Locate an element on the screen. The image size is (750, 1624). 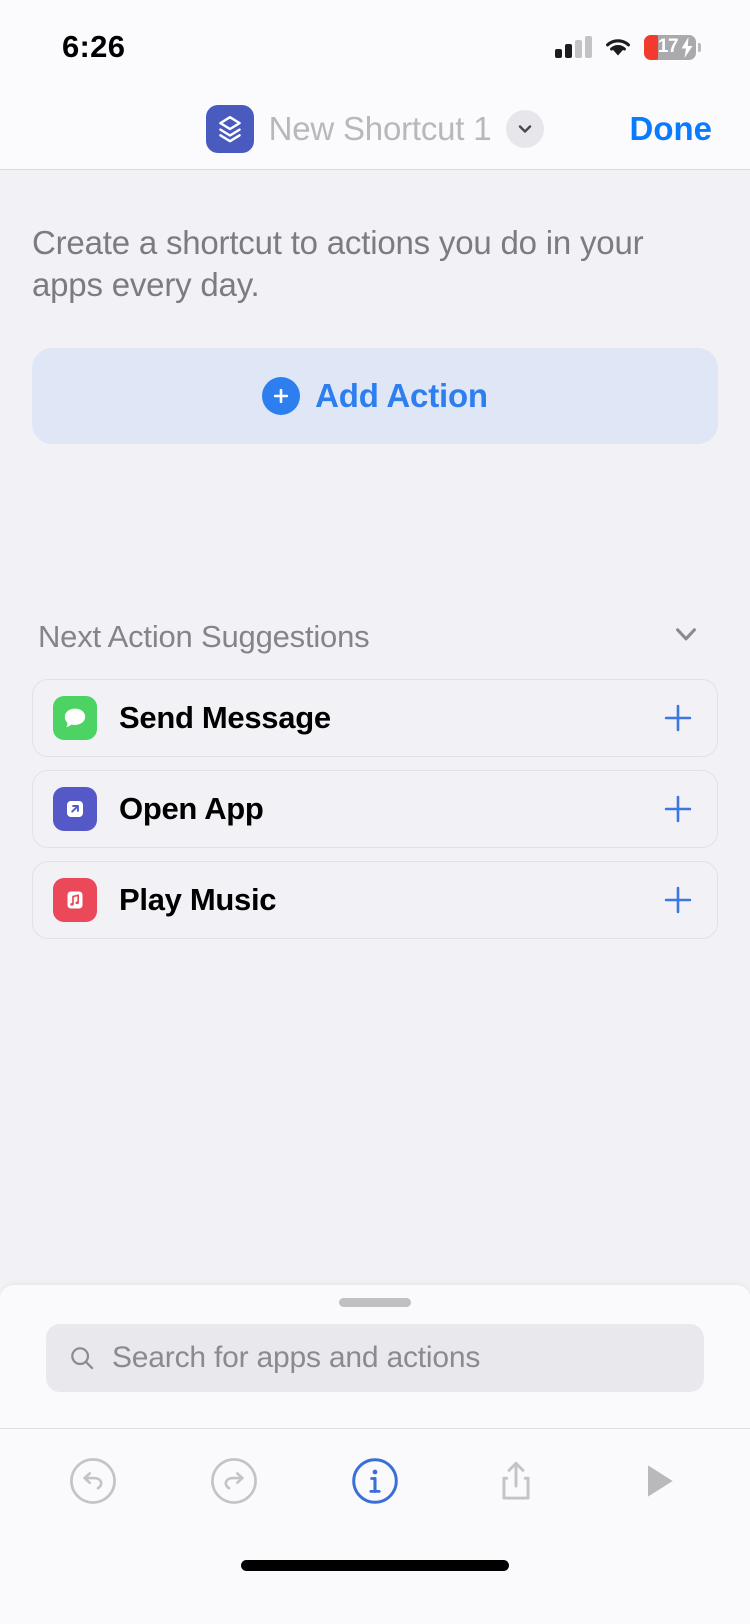
suggestion-list: Send Message Open App Play Music is located at coordinates (375, 809).